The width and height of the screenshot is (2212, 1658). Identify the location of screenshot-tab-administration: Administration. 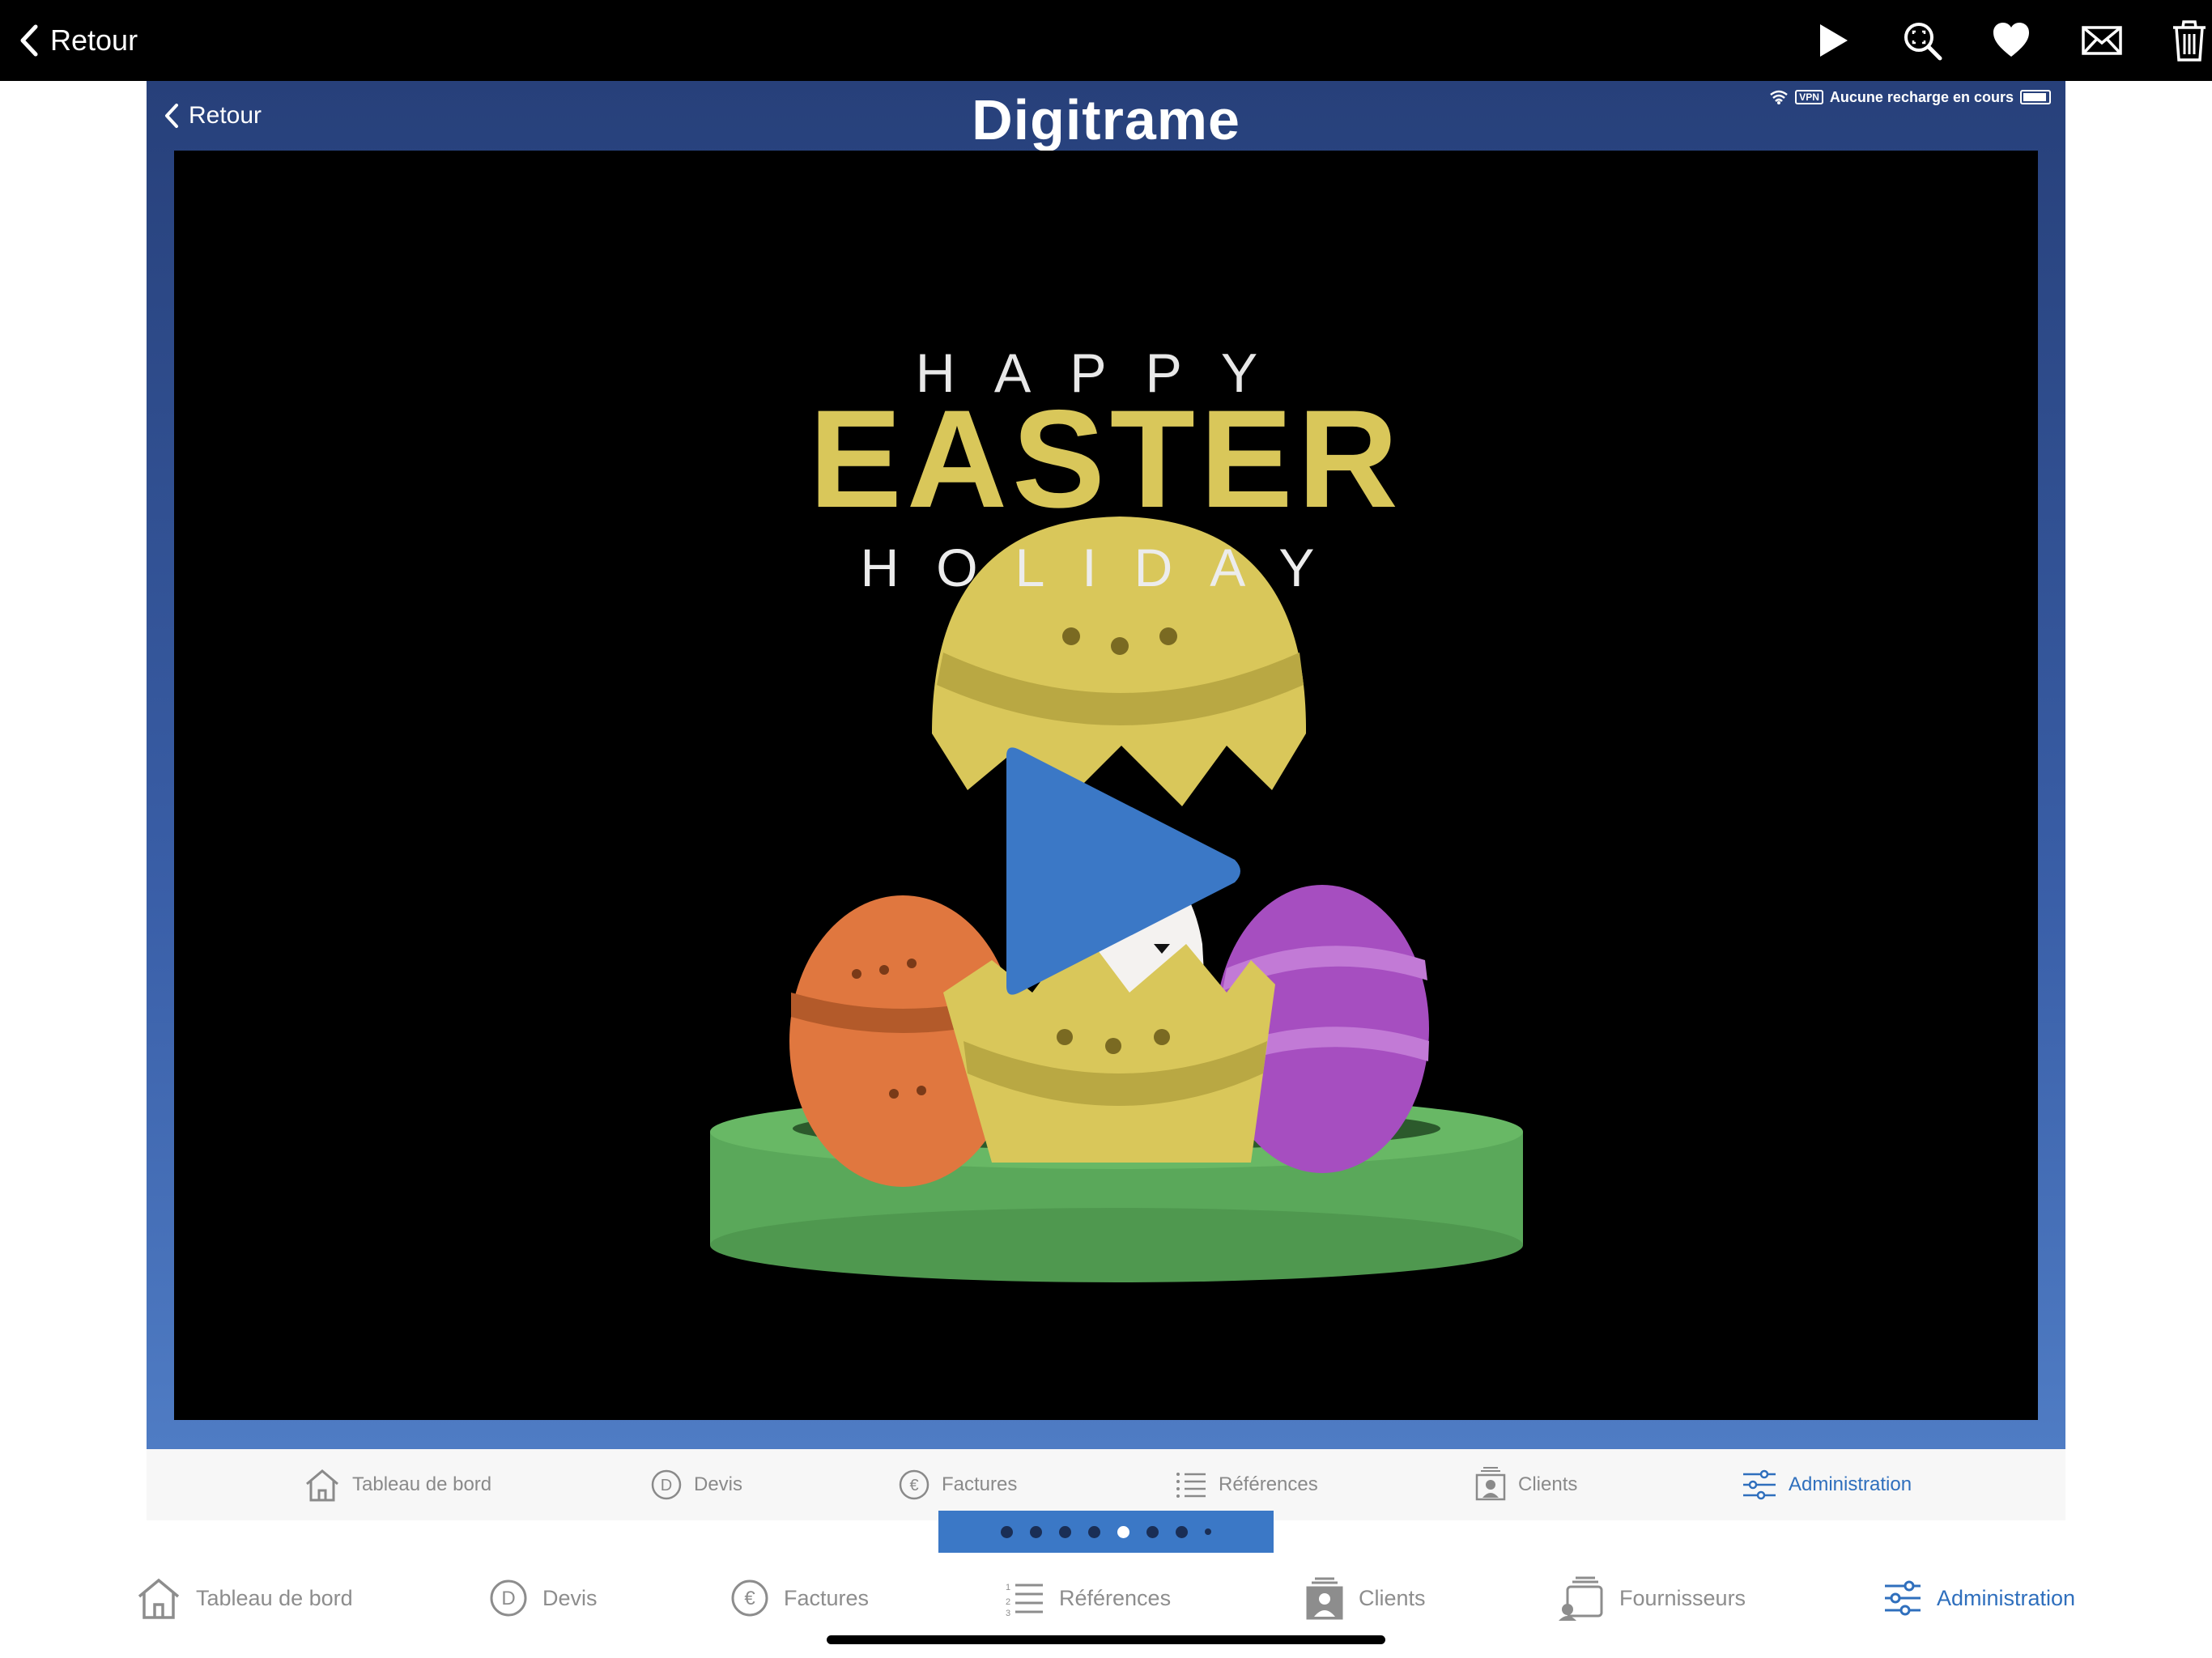
(1827, 1485).